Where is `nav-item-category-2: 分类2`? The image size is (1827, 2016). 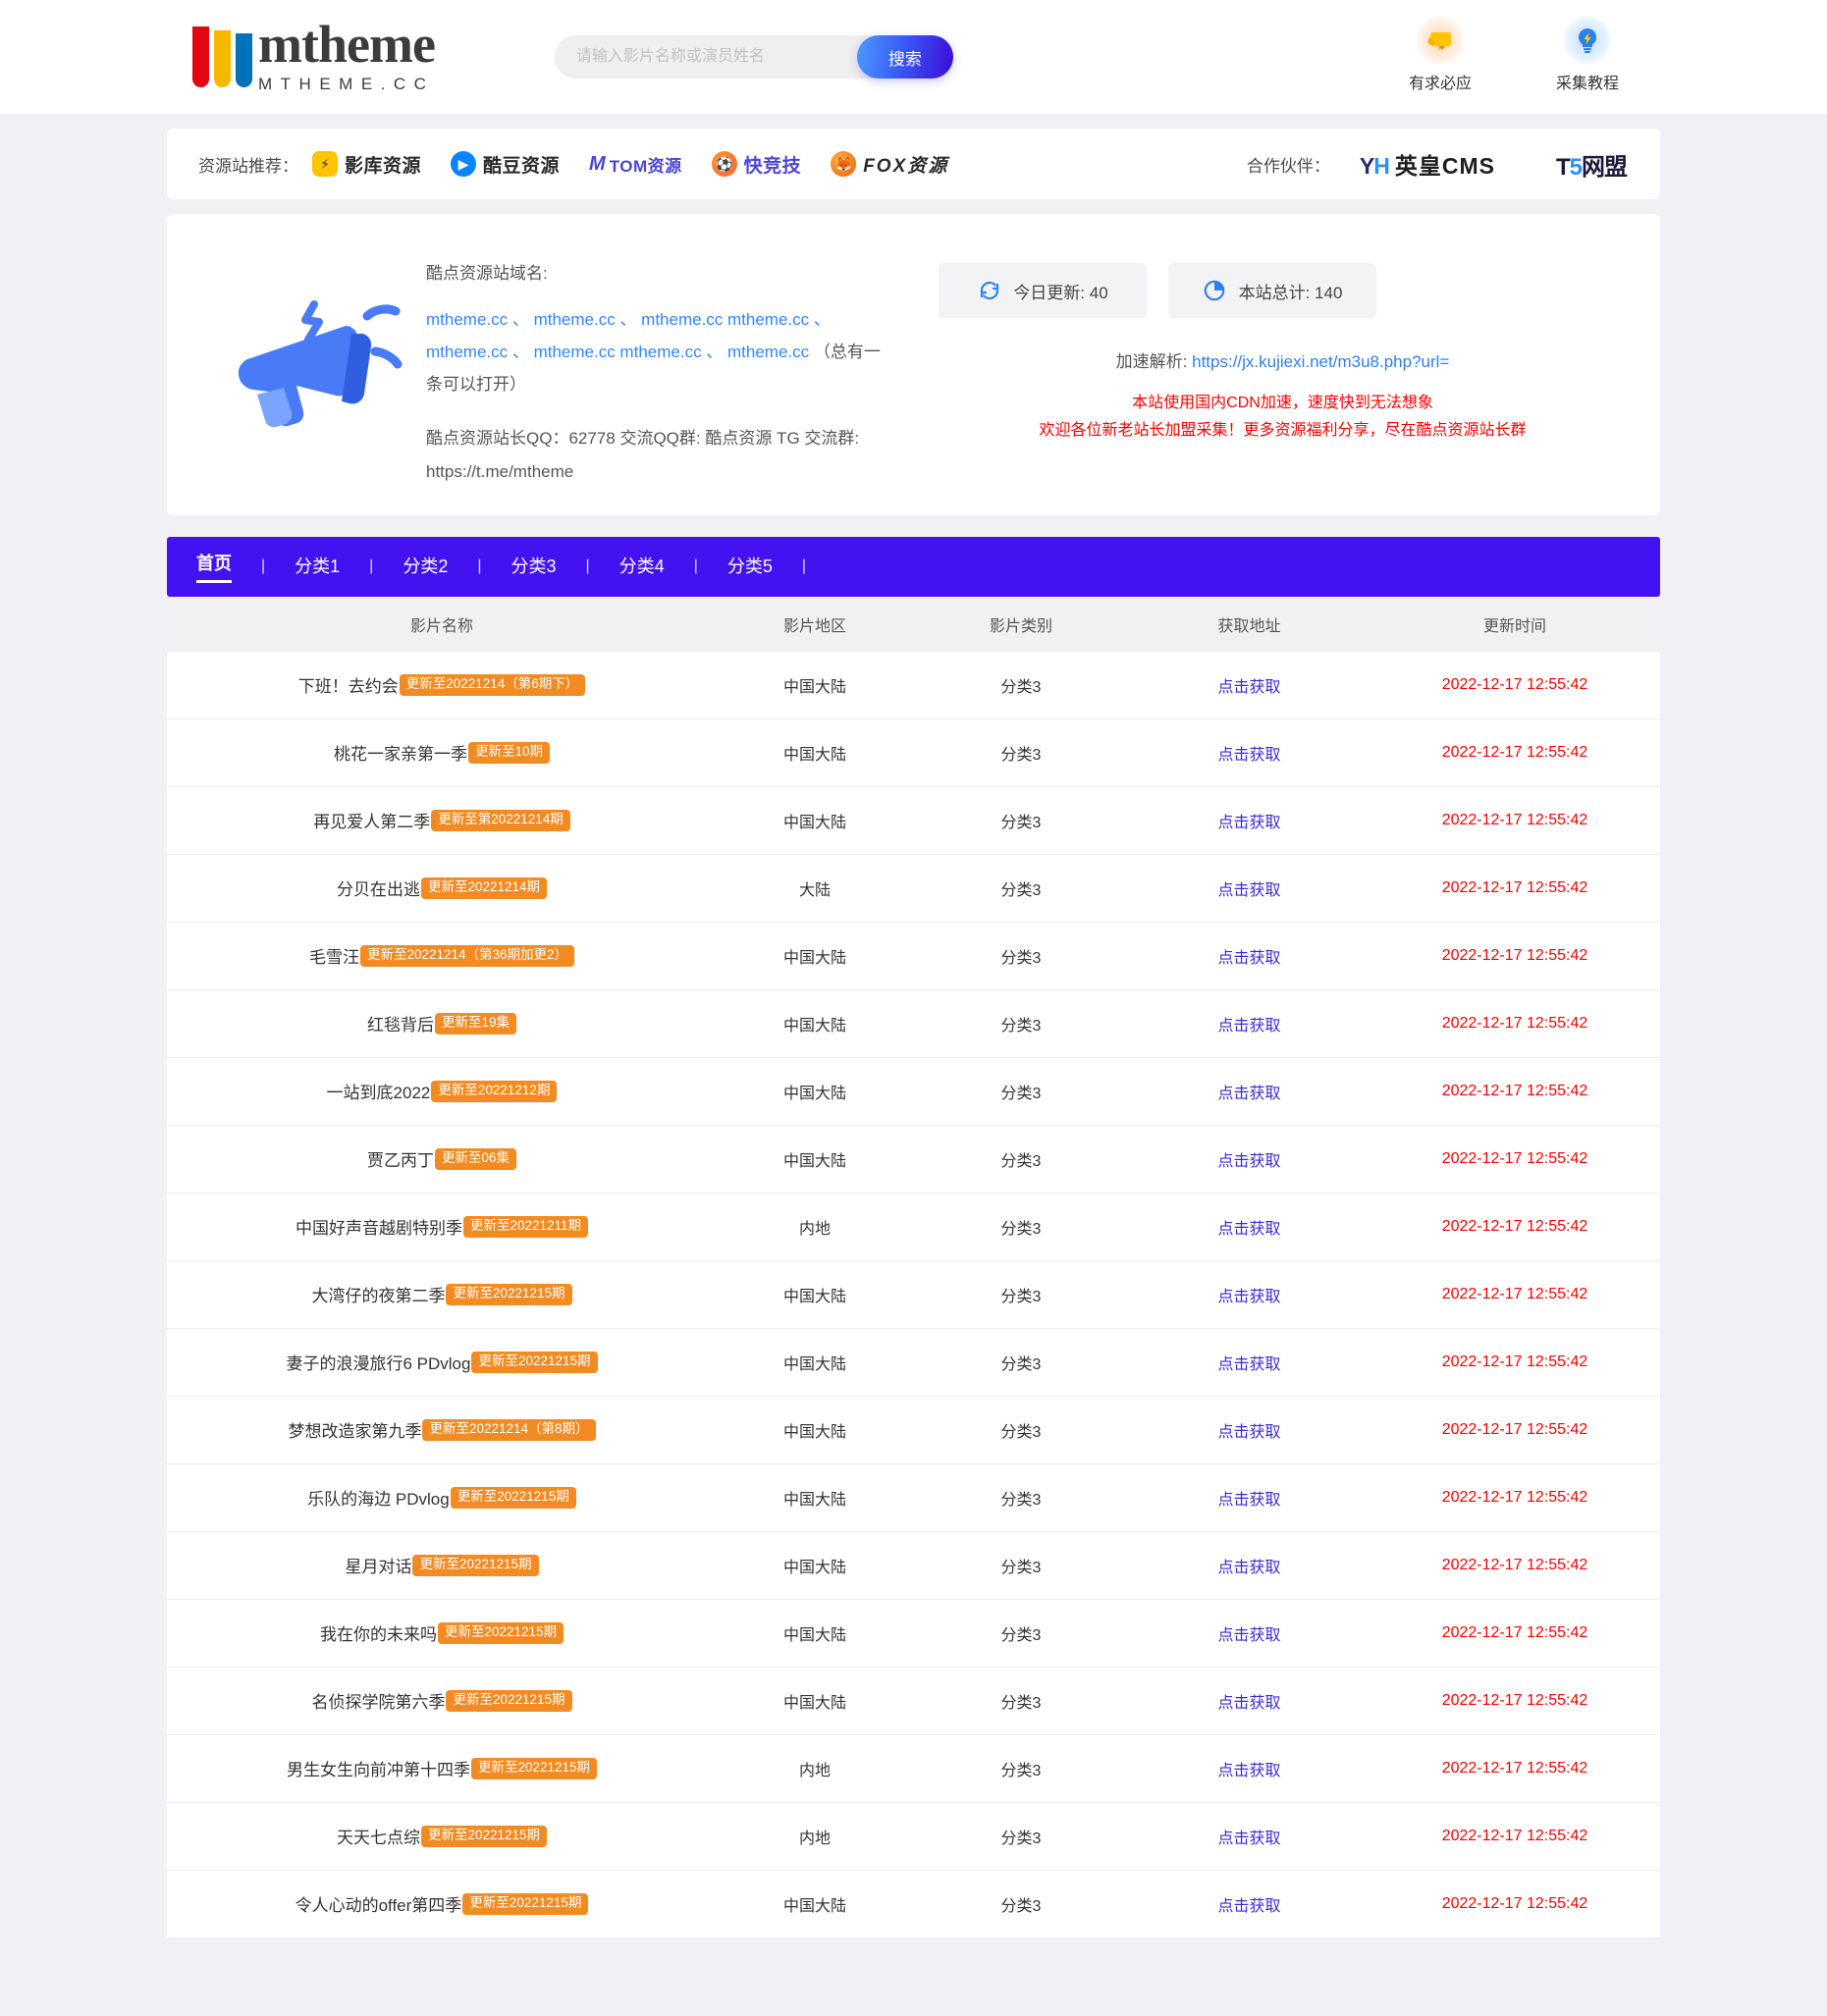
nav-item-category-2: 分类2 is located at coordinates (425, 567).